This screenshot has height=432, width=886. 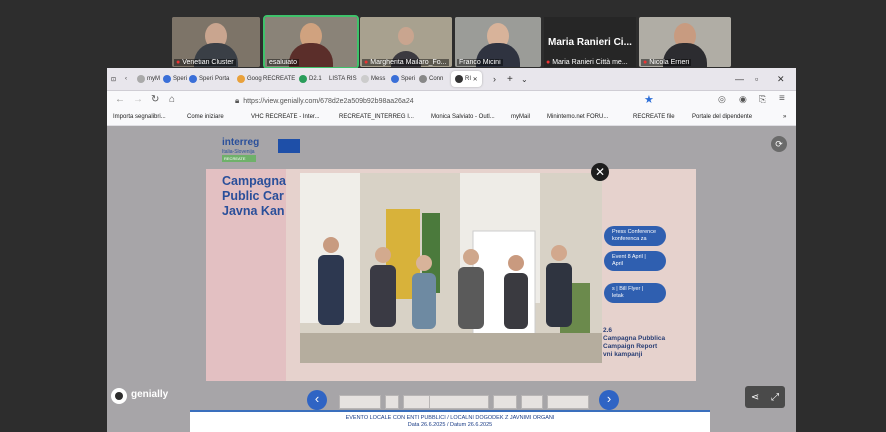 I want to click on new-tab-icon: +, so click(x=510, y=79).